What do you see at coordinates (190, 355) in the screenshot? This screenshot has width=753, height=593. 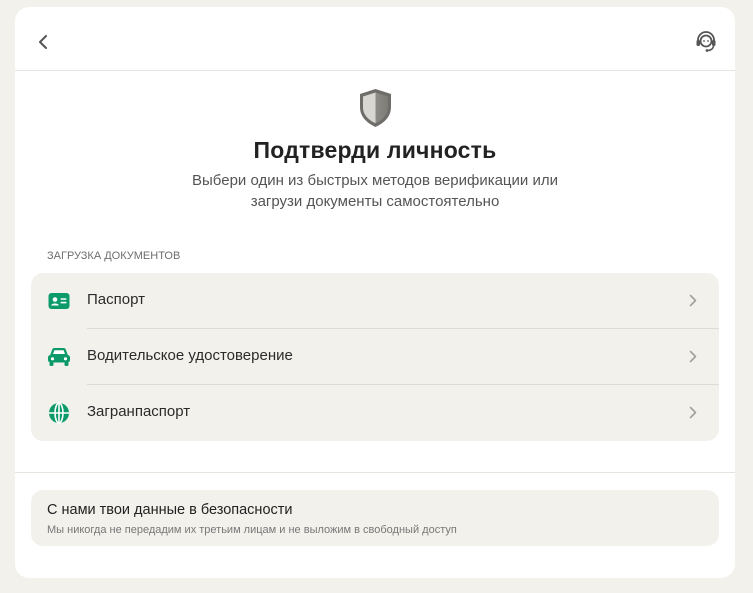 I see `document-item-label: Водительское удостоверение` at bounding box center [190, 355].